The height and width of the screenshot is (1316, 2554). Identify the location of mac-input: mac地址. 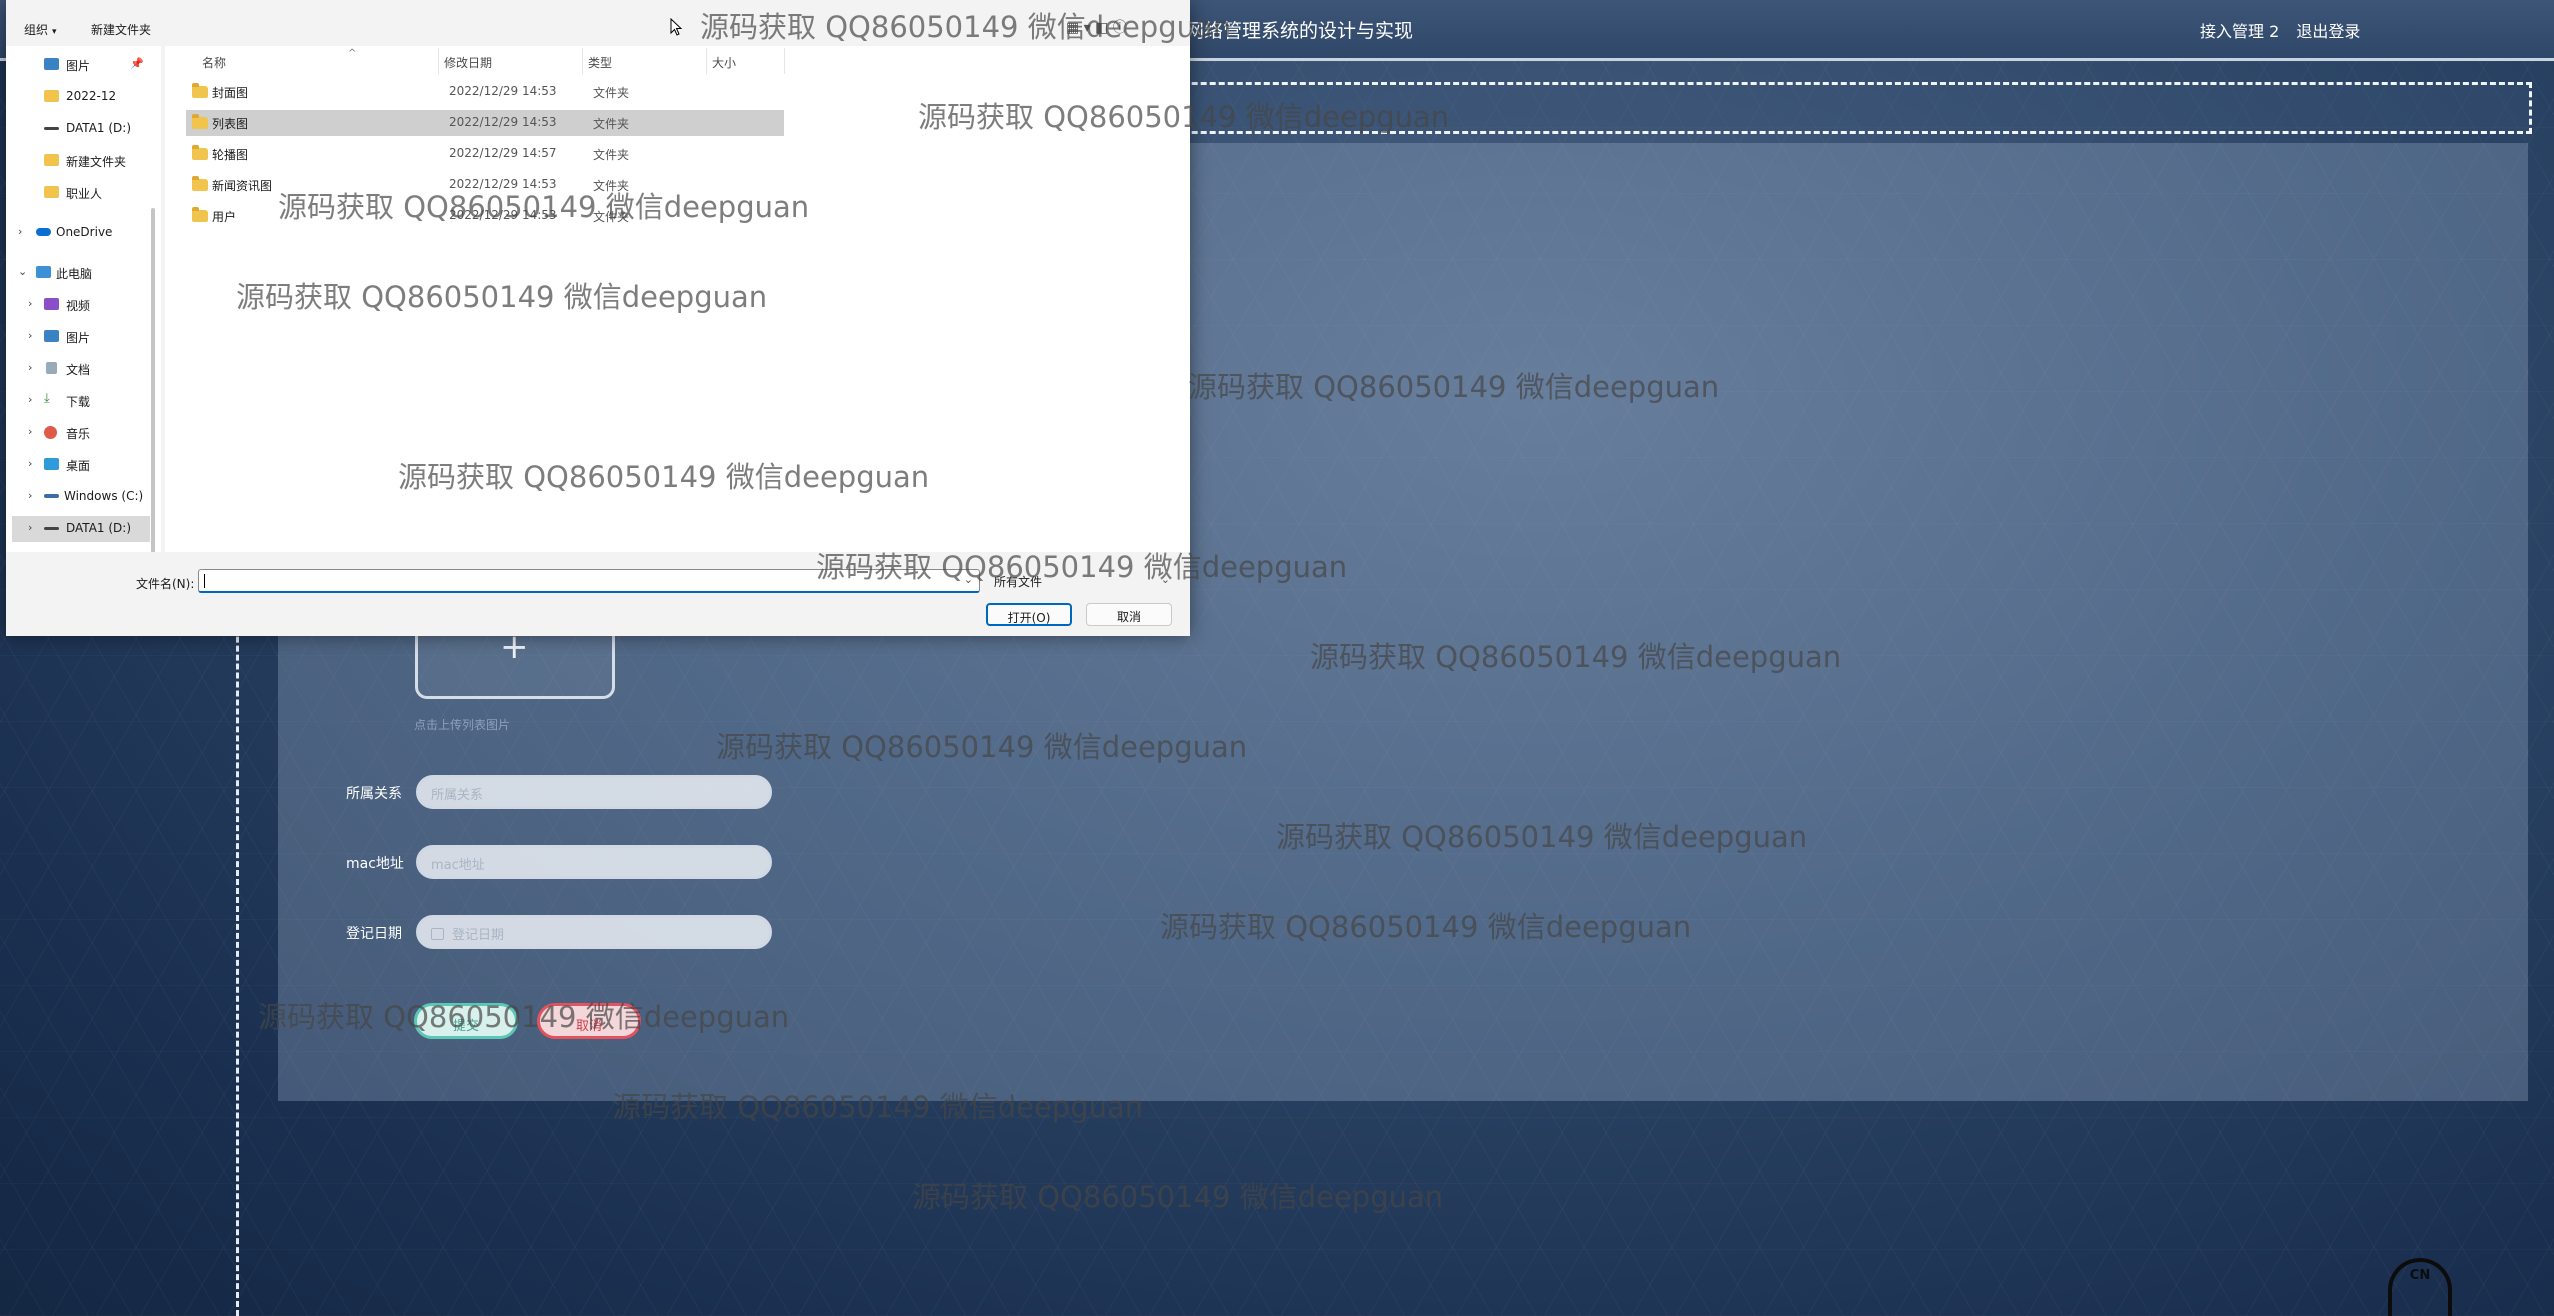
(594, 862).